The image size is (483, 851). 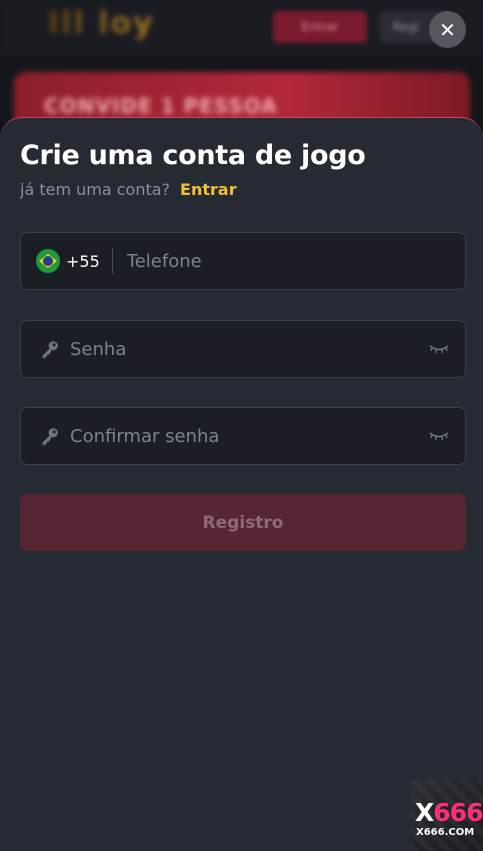 I want to click on background-banner-text: CONVIDE 1 PESSOA, so click(x=161, y=106).